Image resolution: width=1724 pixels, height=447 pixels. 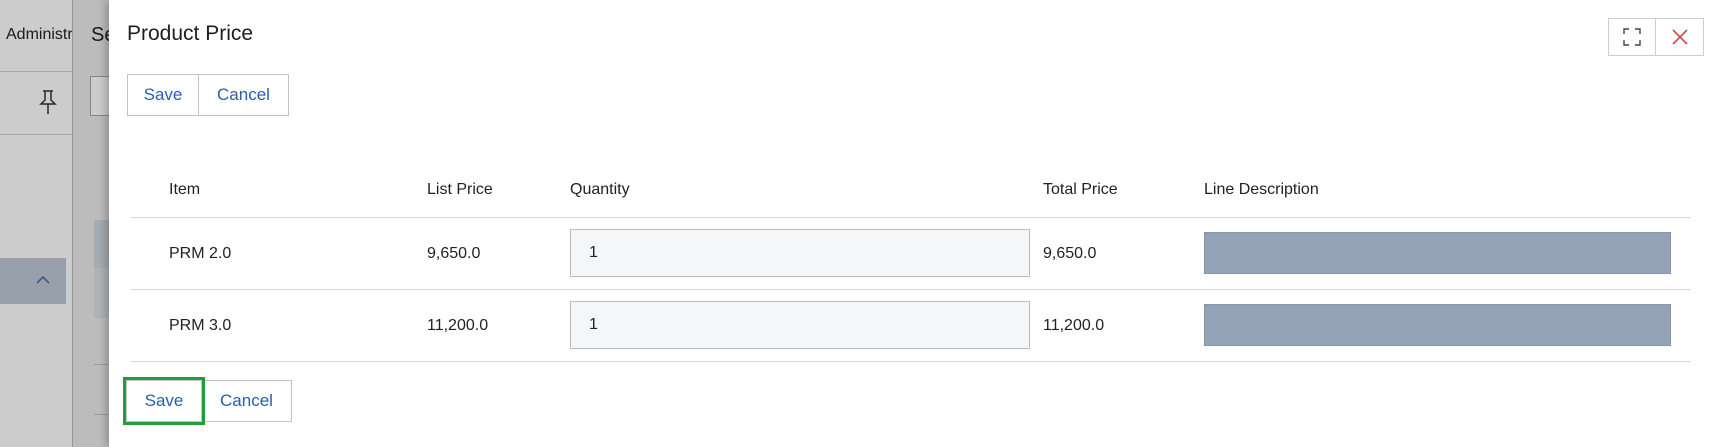 What do you see at coordinates (190, 33) in the screenshot?
I see `dialog-title: Product Price` at bounding box center [190, 33].